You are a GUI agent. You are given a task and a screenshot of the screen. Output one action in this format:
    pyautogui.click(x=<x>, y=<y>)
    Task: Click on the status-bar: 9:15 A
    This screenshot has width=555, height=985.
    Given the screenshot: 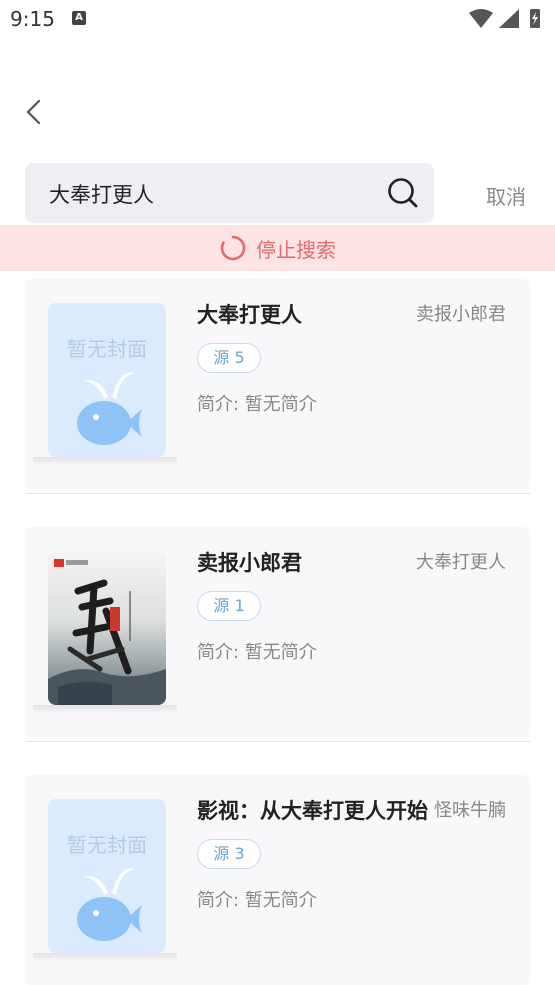 What is the action you would take?
    pyautogui.click(x=277, y=19)
    